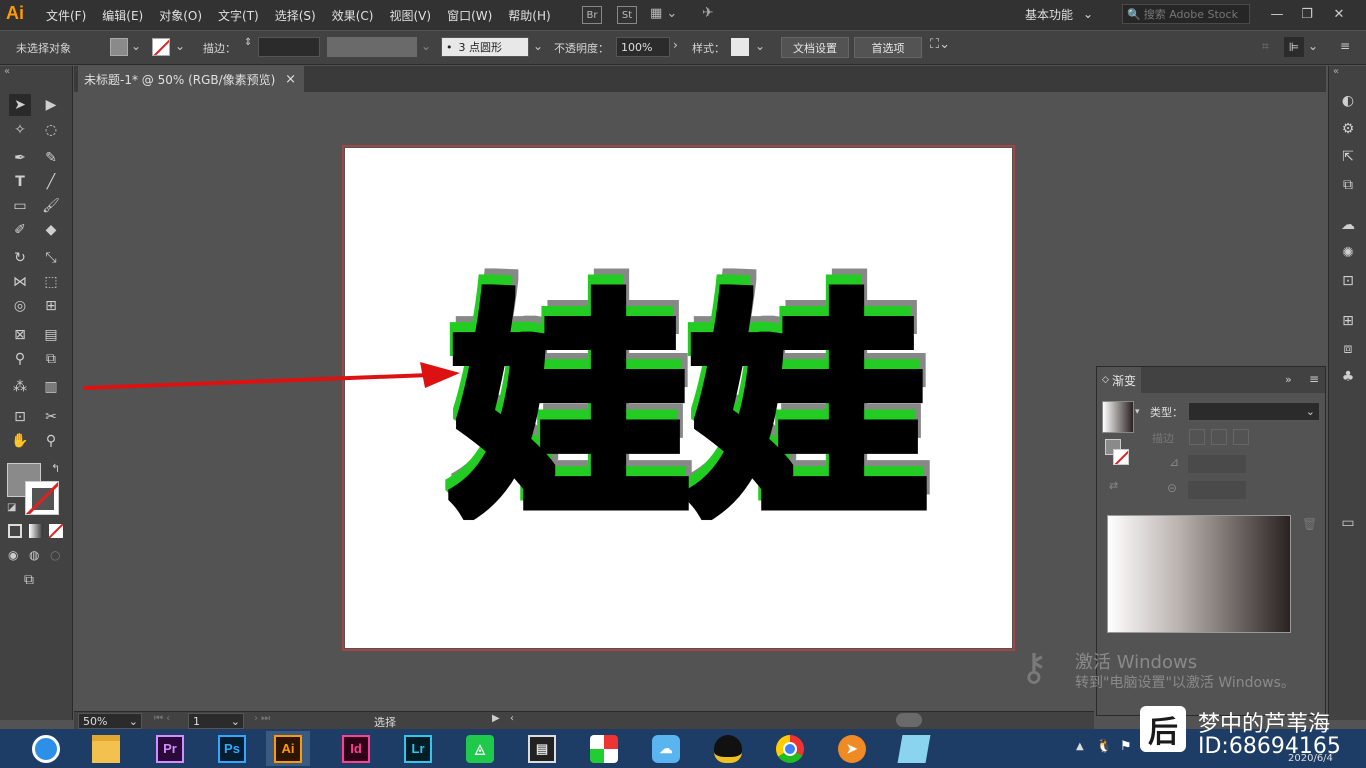 The height and width of the screenshot is (768, 1366). Describe the element at coordinates (29, 580) in the screenshot. I see `screen-mode-icon: ⧉` at that location.